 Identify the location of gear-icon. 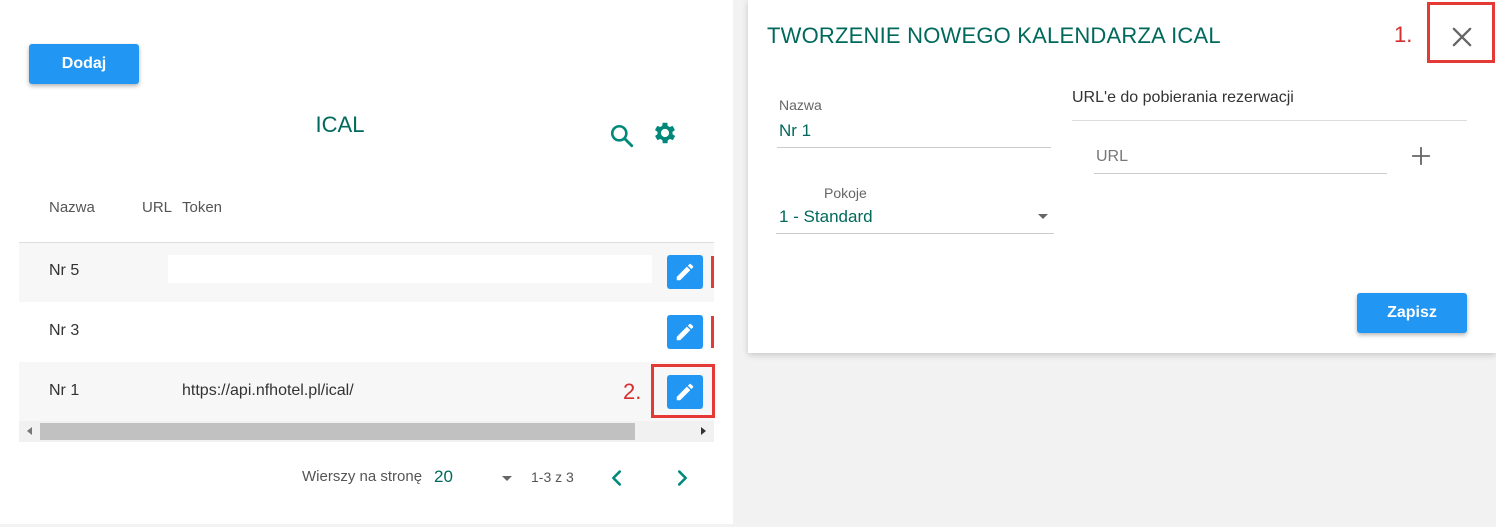
(665, 133).